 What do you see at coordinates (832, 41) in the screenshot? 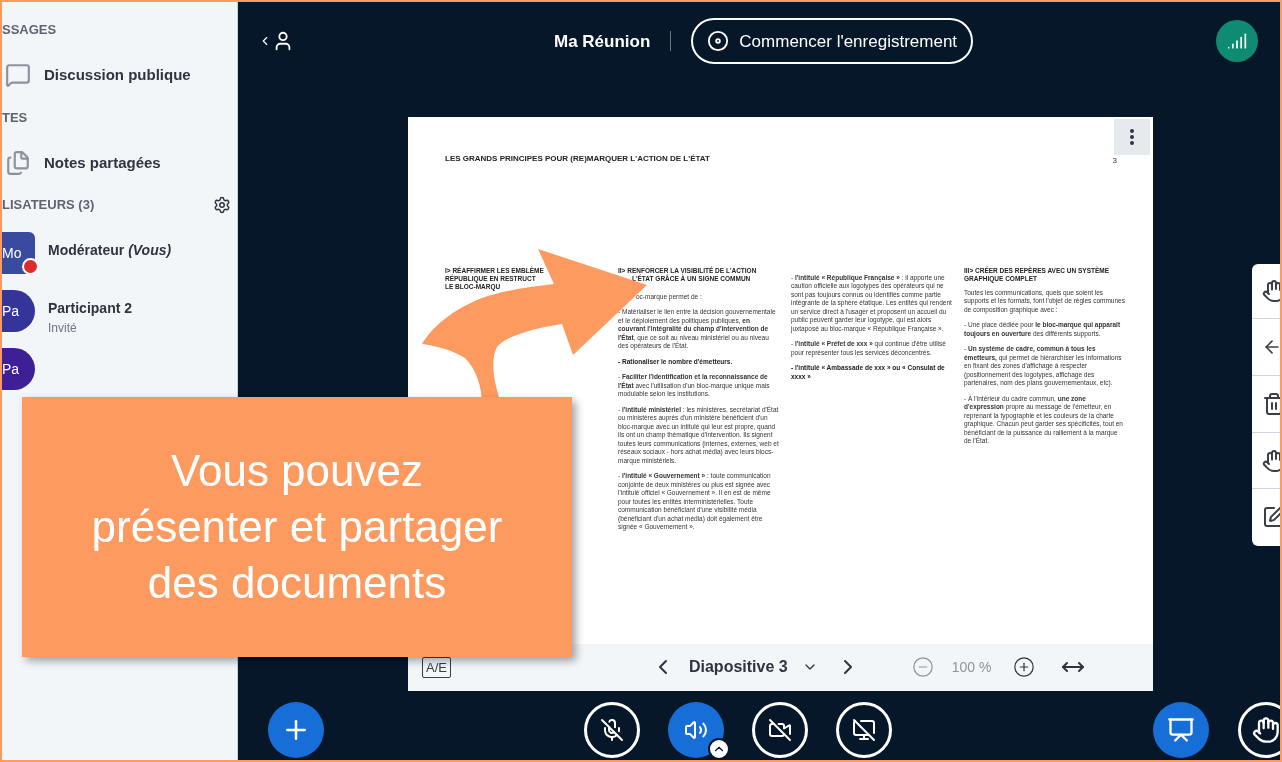
I see `record-button: Commencer l'enregistrement` at bounding box center [832, 41].